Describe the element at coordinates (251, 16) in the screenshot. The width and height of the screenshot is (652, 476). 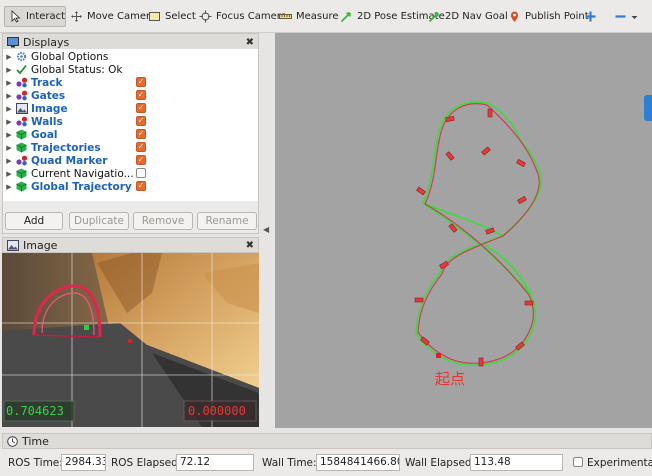
I see `focus-camera-label: Focus Camera` at that location.